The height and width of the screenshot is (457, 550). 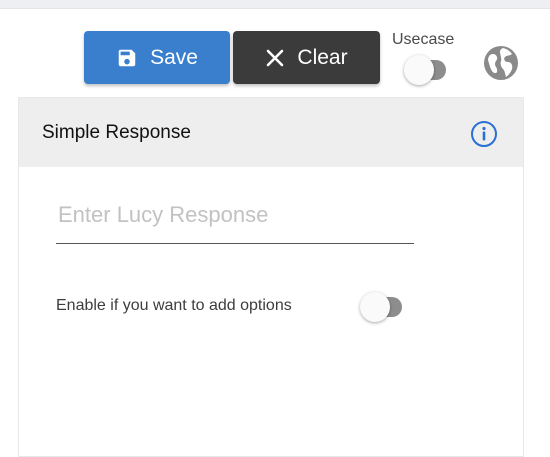 I want to click on options-toggle, so click(x=382, y=307).